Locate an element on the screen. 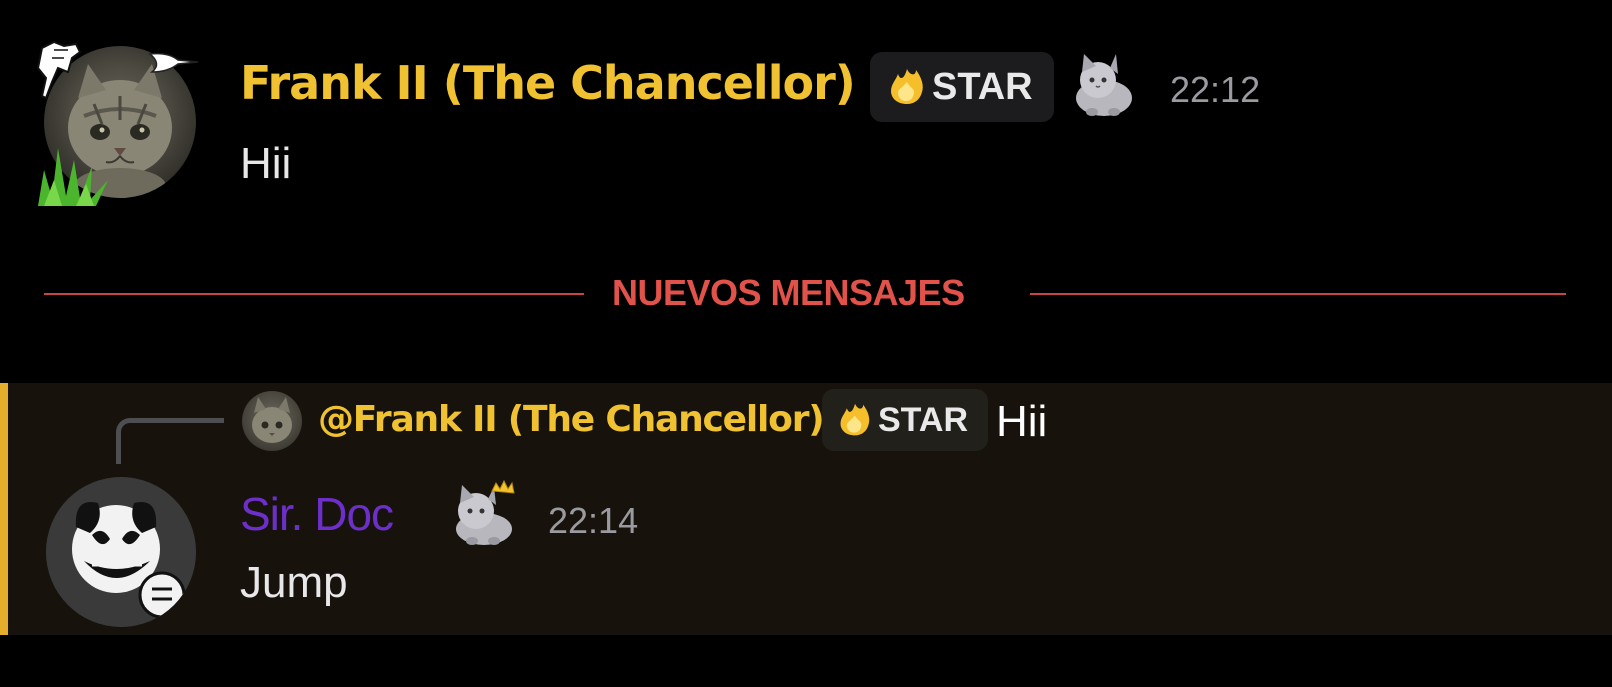 This screenshot has width=1612, height=687. server-tag: STAR is located at coordinates (962, 87).